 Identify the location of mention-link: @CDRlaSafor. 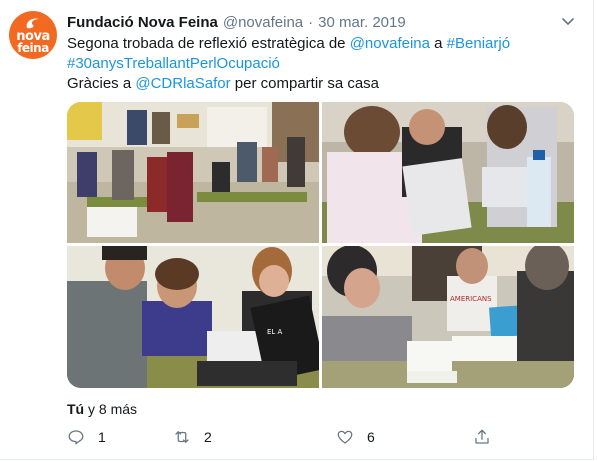
(182, 83).